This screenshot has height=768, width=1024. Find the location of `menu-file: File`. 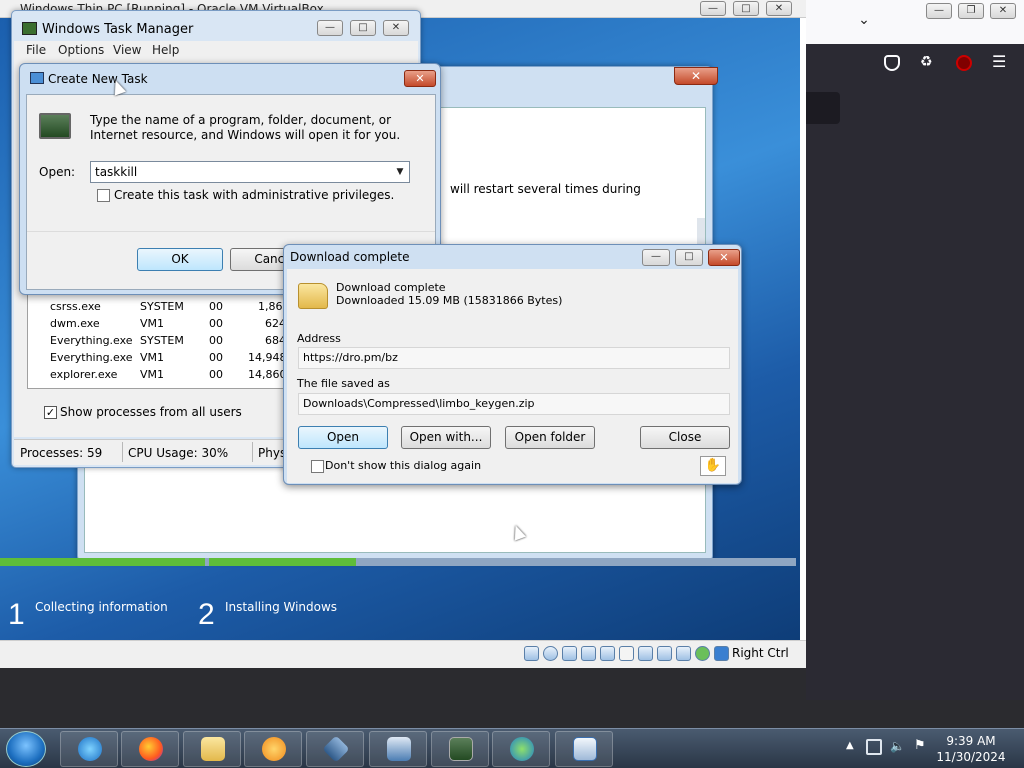

menu-file: File is located at coordinates (36, 50).